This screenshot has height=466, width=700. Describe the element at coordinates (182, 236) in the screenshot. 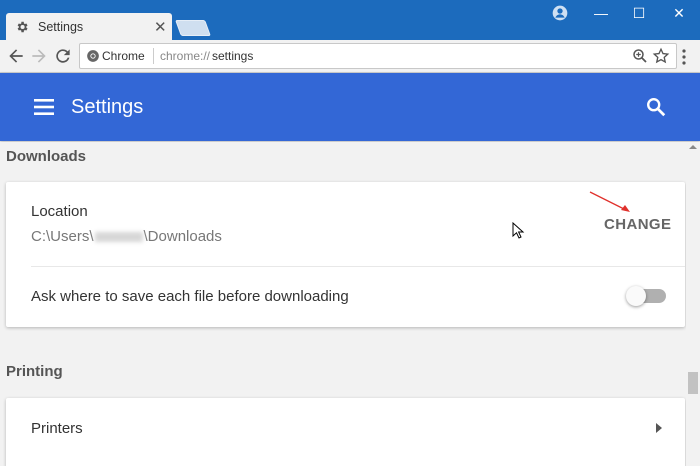

I see `location-path-suffix: \Downloads` at that location.